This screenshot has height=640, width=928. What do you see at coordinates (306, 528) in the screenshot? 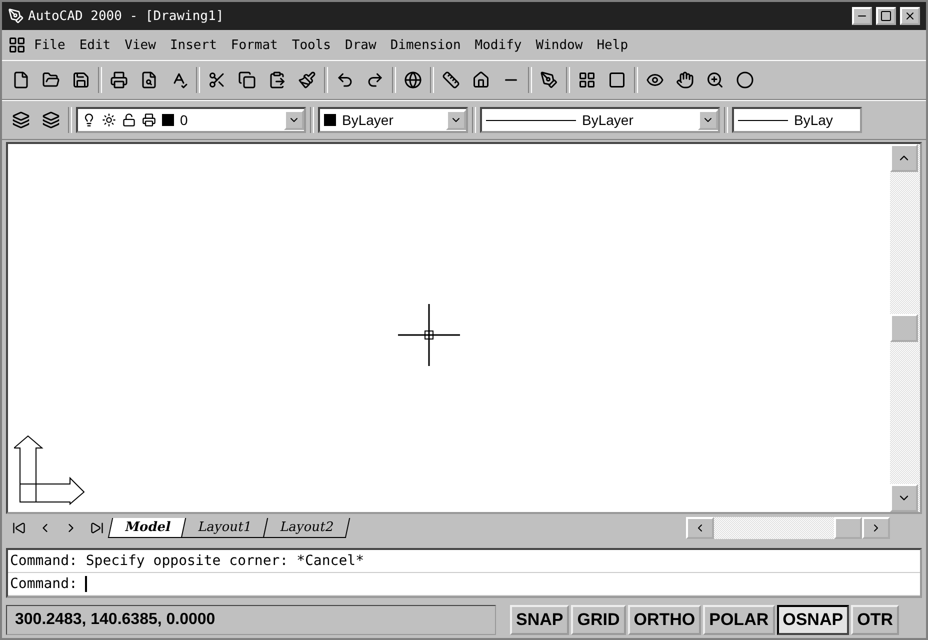
I see `layout-tab: Layout2` at bounding box center [306, 528].